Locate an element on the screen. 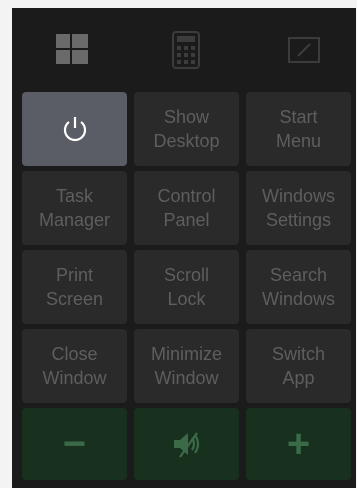 This screenshot has width=357, height=488. search-windows-label: Search Windows is located at coordinates (298, 287).